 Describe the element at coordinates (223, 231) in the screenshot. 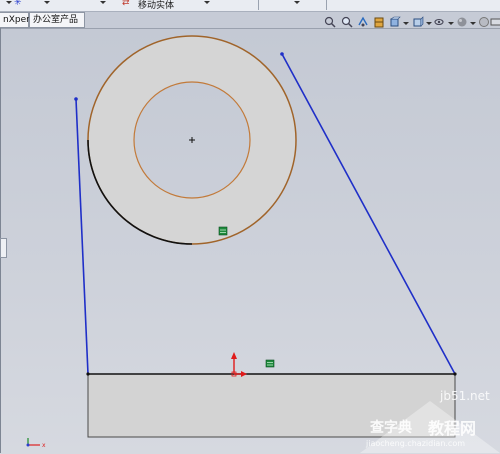

I see `tangent-relation-icon` at that location.